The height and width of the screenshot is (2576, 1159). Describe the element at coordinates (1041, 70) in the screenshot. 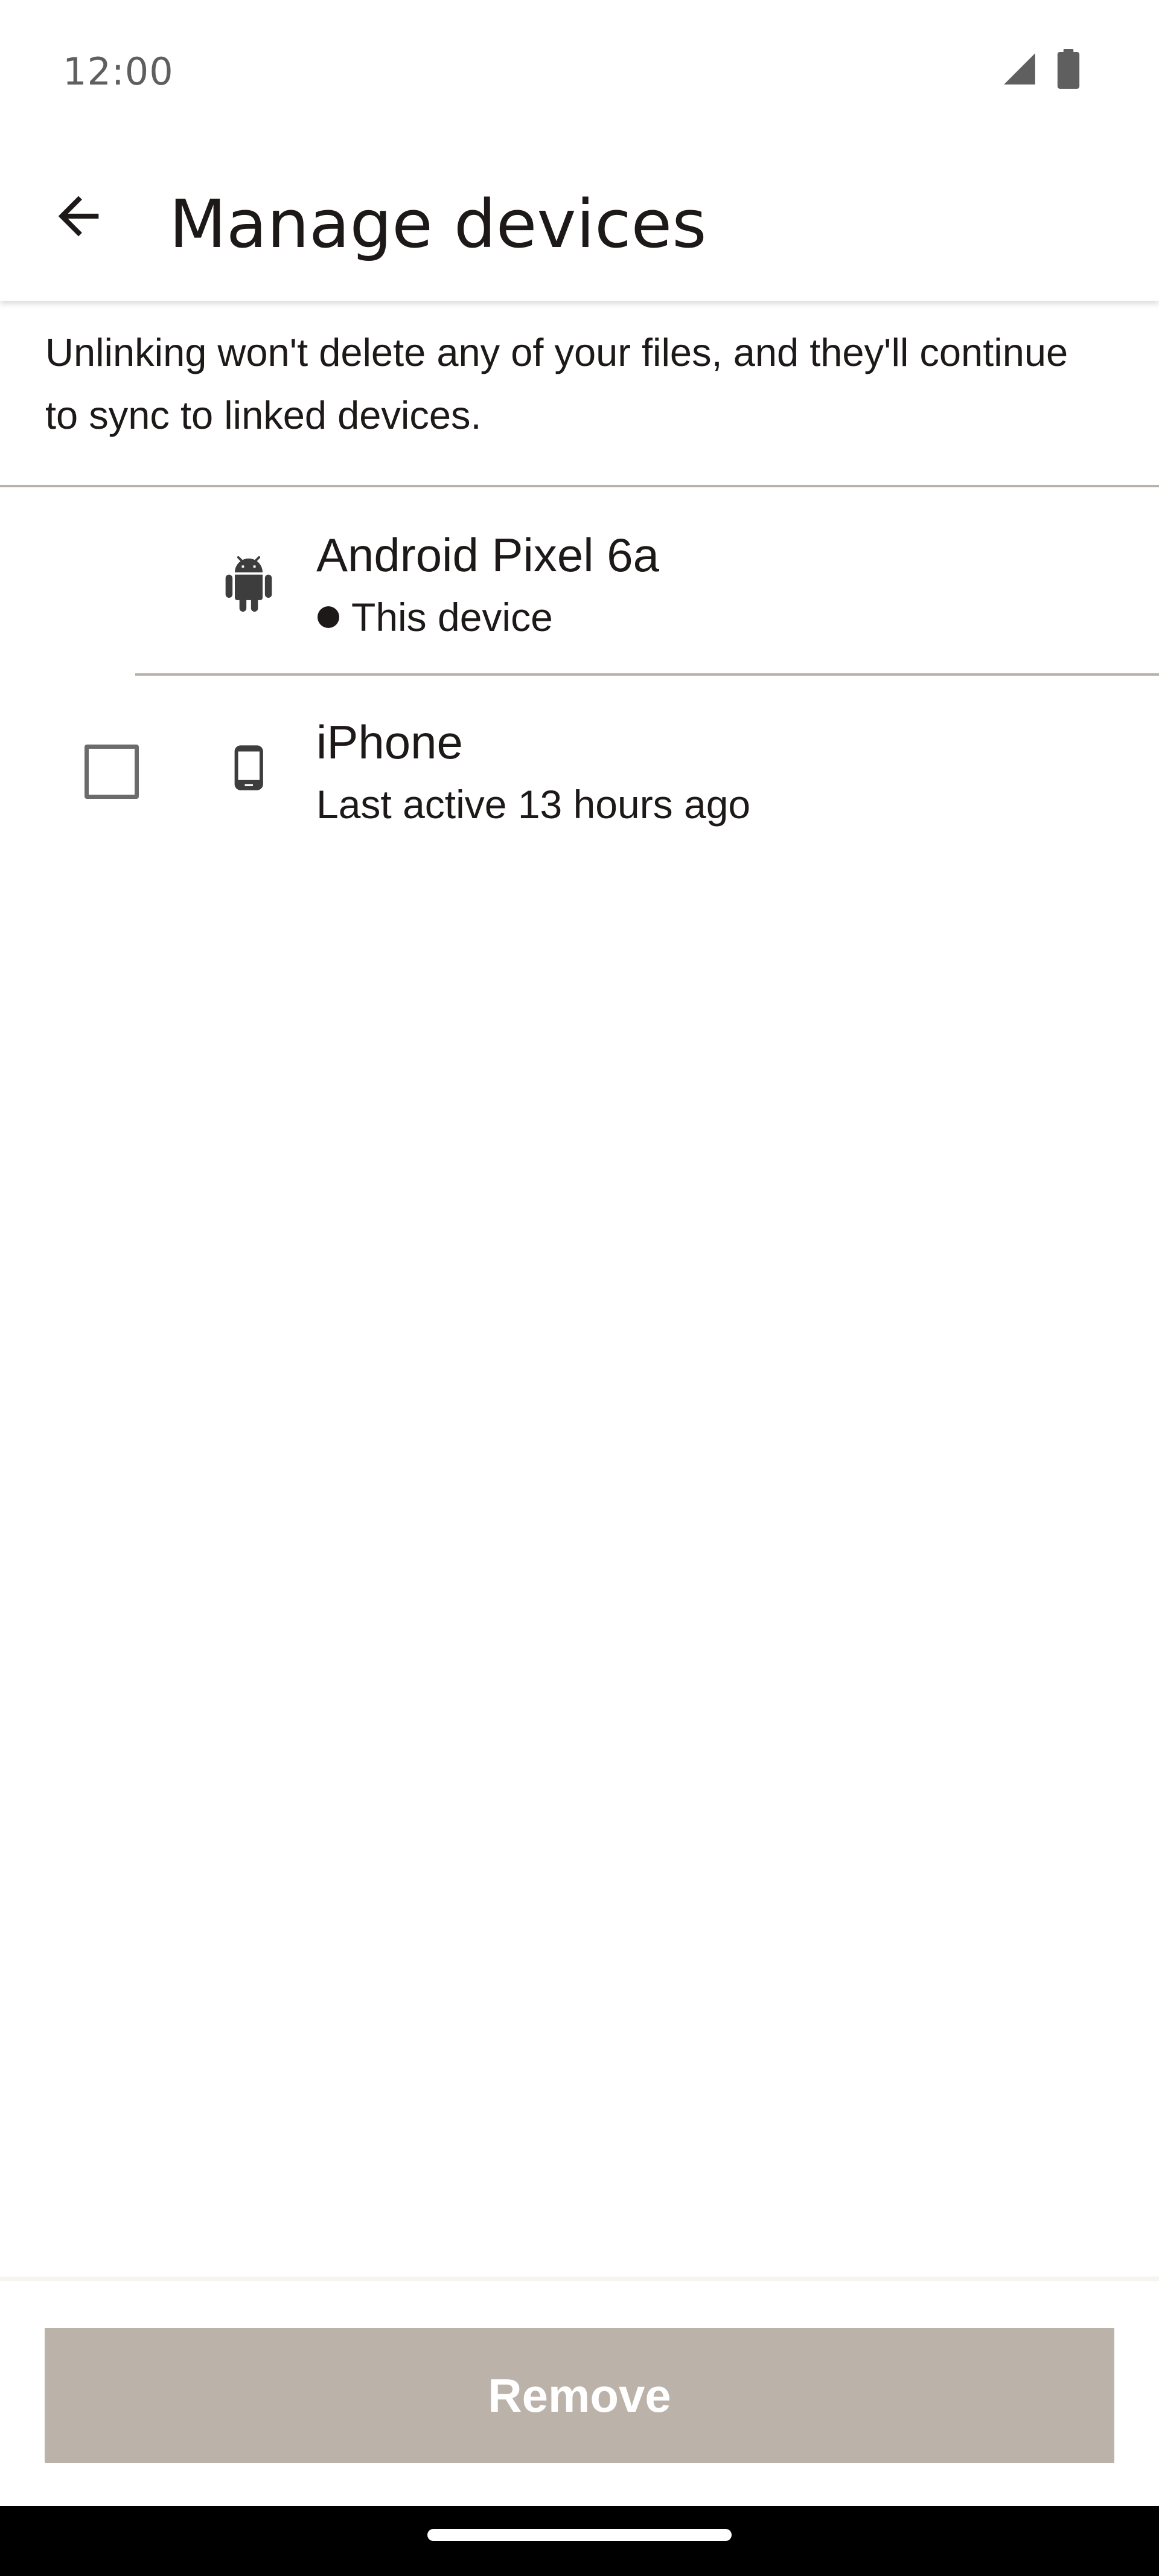

I see `status-icons` at that location.